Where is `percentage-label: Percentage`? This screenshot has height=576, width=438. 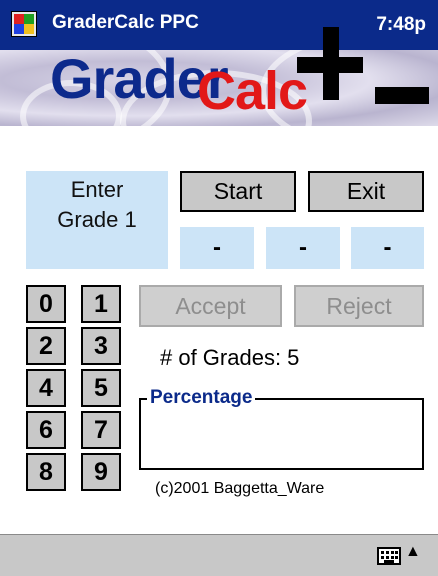
percentage-label: Percentage is located at coordinates (201, 398).